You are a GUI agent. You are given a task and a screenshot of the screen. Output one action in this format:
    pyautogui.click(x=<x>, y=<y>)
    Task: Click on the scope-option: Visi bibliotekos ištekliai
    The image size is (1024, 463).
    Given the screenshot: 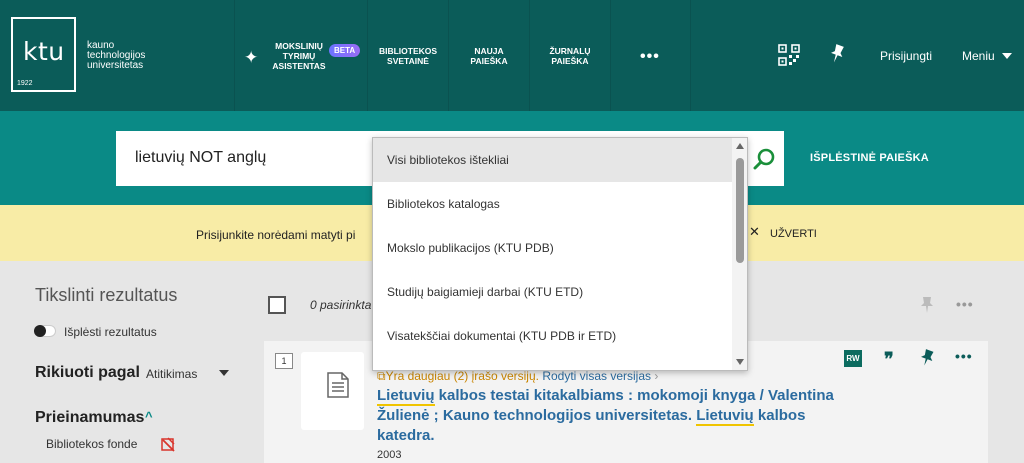 What is the action you would take?
    pyautogui.click(x=553, y=160)
    